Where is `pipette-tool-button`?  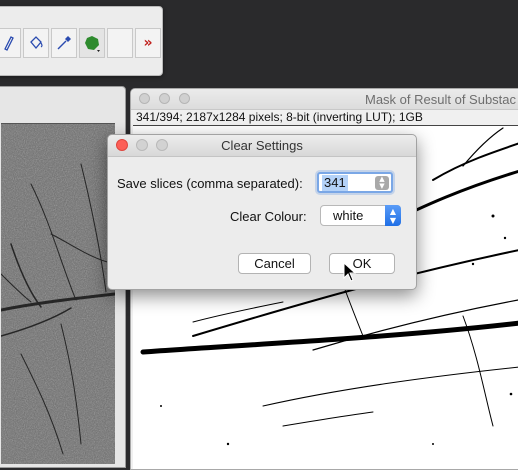
pipette-tool-button is located at coordinates (64, 43).